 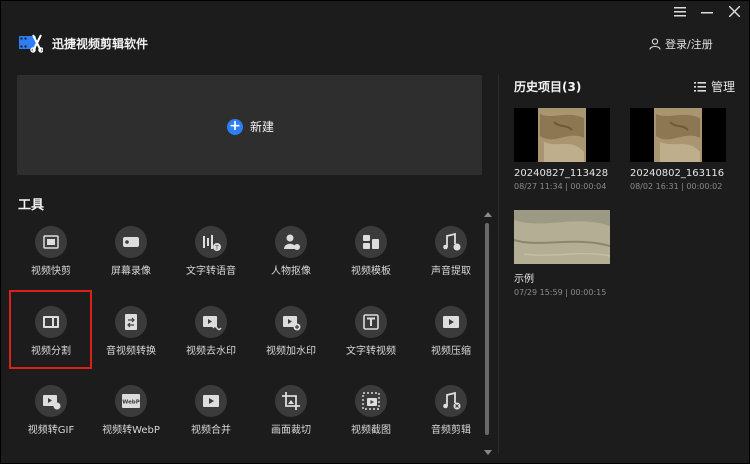 I want to click on menu-button, so click(x=680, y=14).